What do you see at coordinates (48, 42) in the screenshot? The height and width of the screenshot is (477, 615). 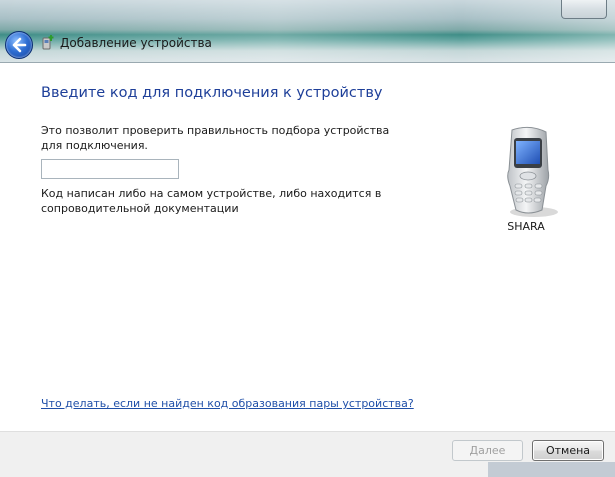 I see `bluetooth-device-icon` at bounding box center [48, 42].